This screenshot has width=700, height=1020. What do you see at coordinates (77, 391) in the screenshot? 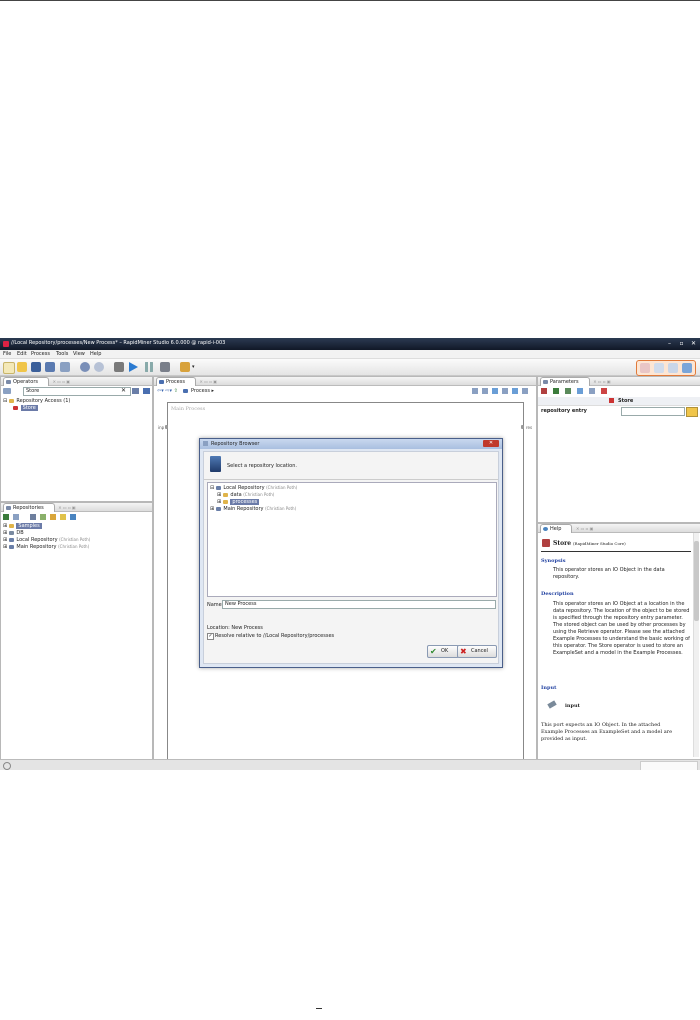
I see `operator-search-input: Store` at bounding box center [77, 391].